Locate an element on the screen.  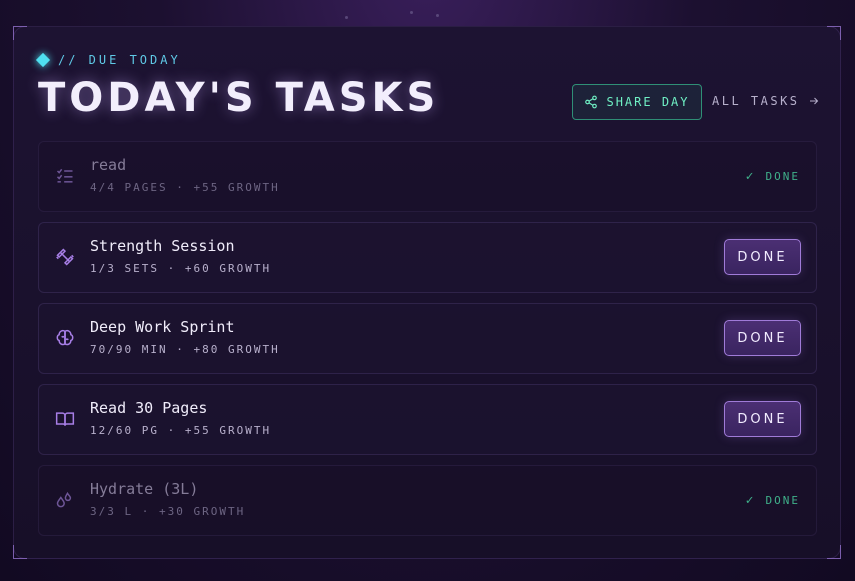
page-title: TODAY'S TASKS is located at coordinates (239, 98).